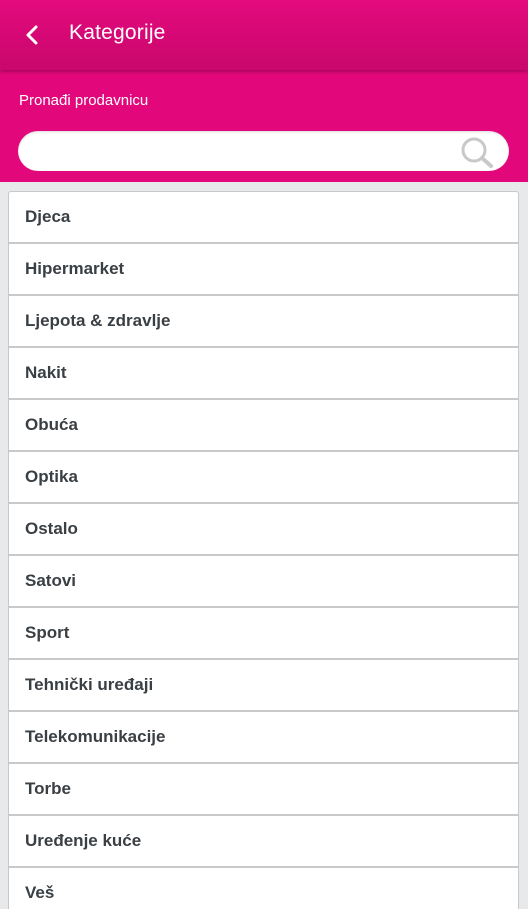  Describe the element at coordinates (46, 372) in the screenshot. I see `category-label: Nakit` at that location.